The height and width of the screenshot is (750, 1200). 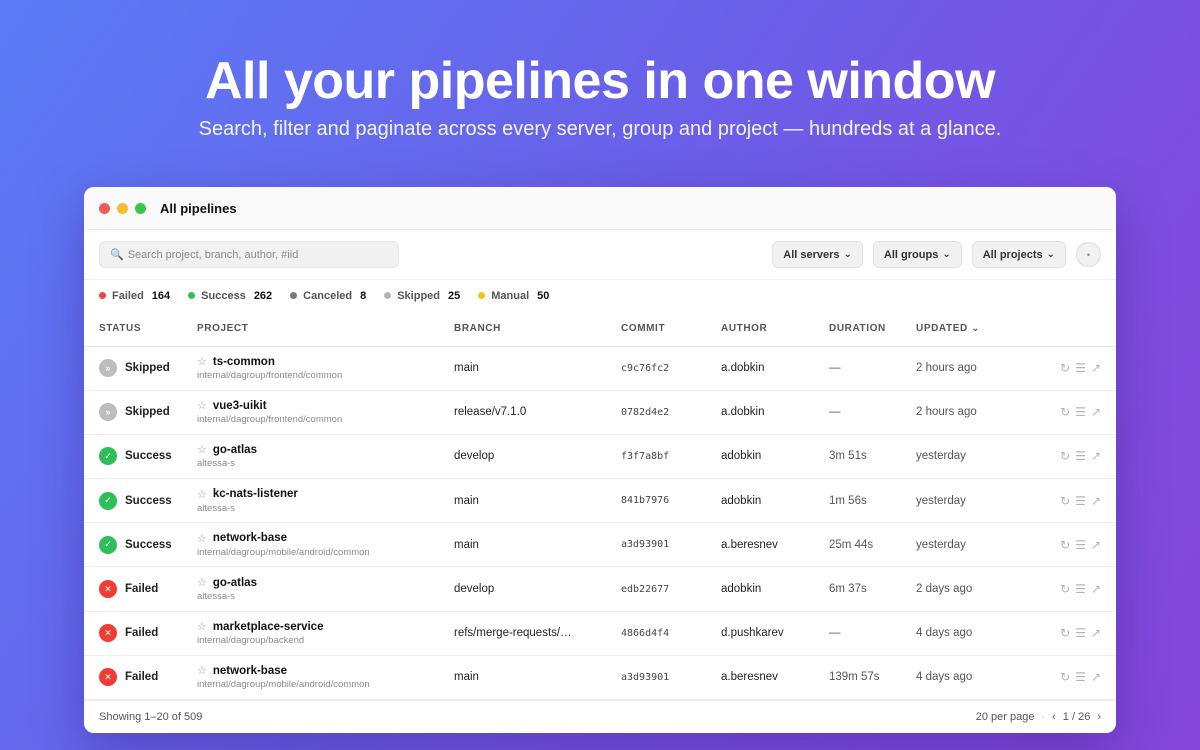 What do you see at coordinates (1099, 717) in the screenshot?
I see `next-page-button: ›` at bounding box center [1099, 717].